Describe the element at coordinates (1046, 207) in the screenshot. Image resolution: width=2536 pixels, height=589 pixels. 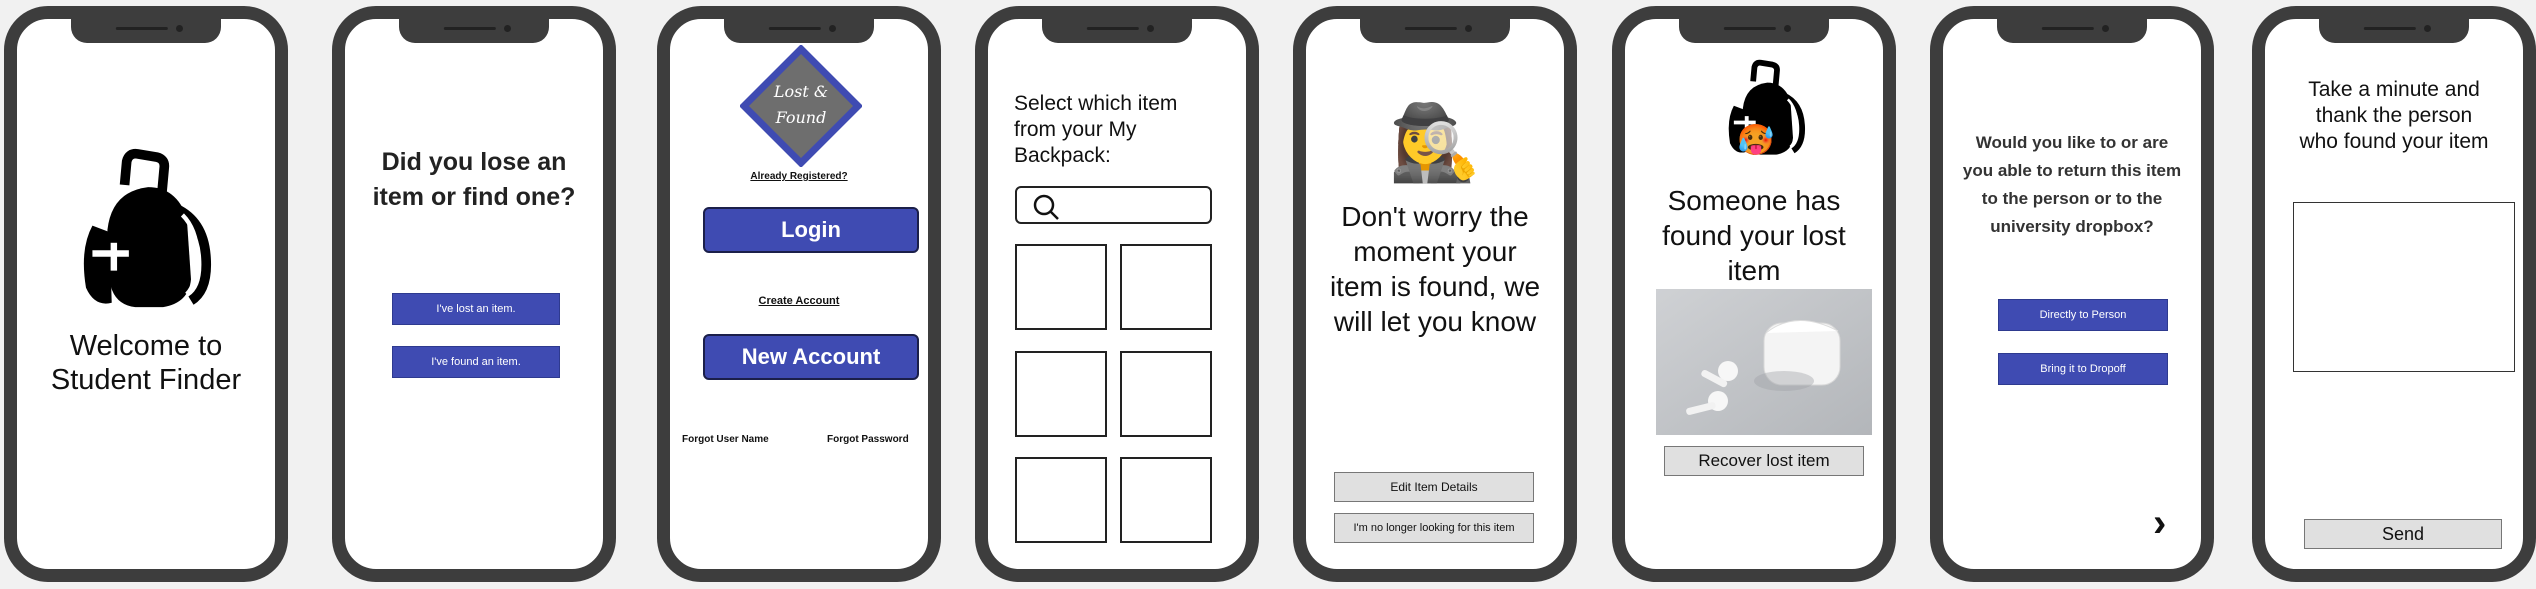
I see `search-icon` at that location.